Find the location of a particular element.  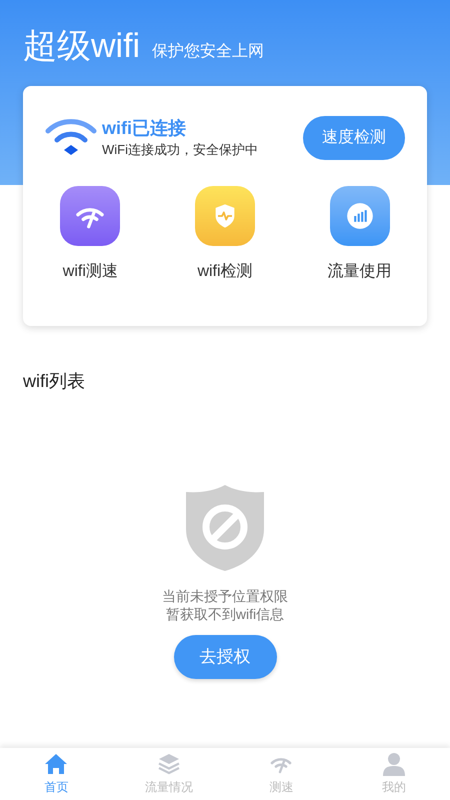

home-icon is located at coordinates (56, 764).